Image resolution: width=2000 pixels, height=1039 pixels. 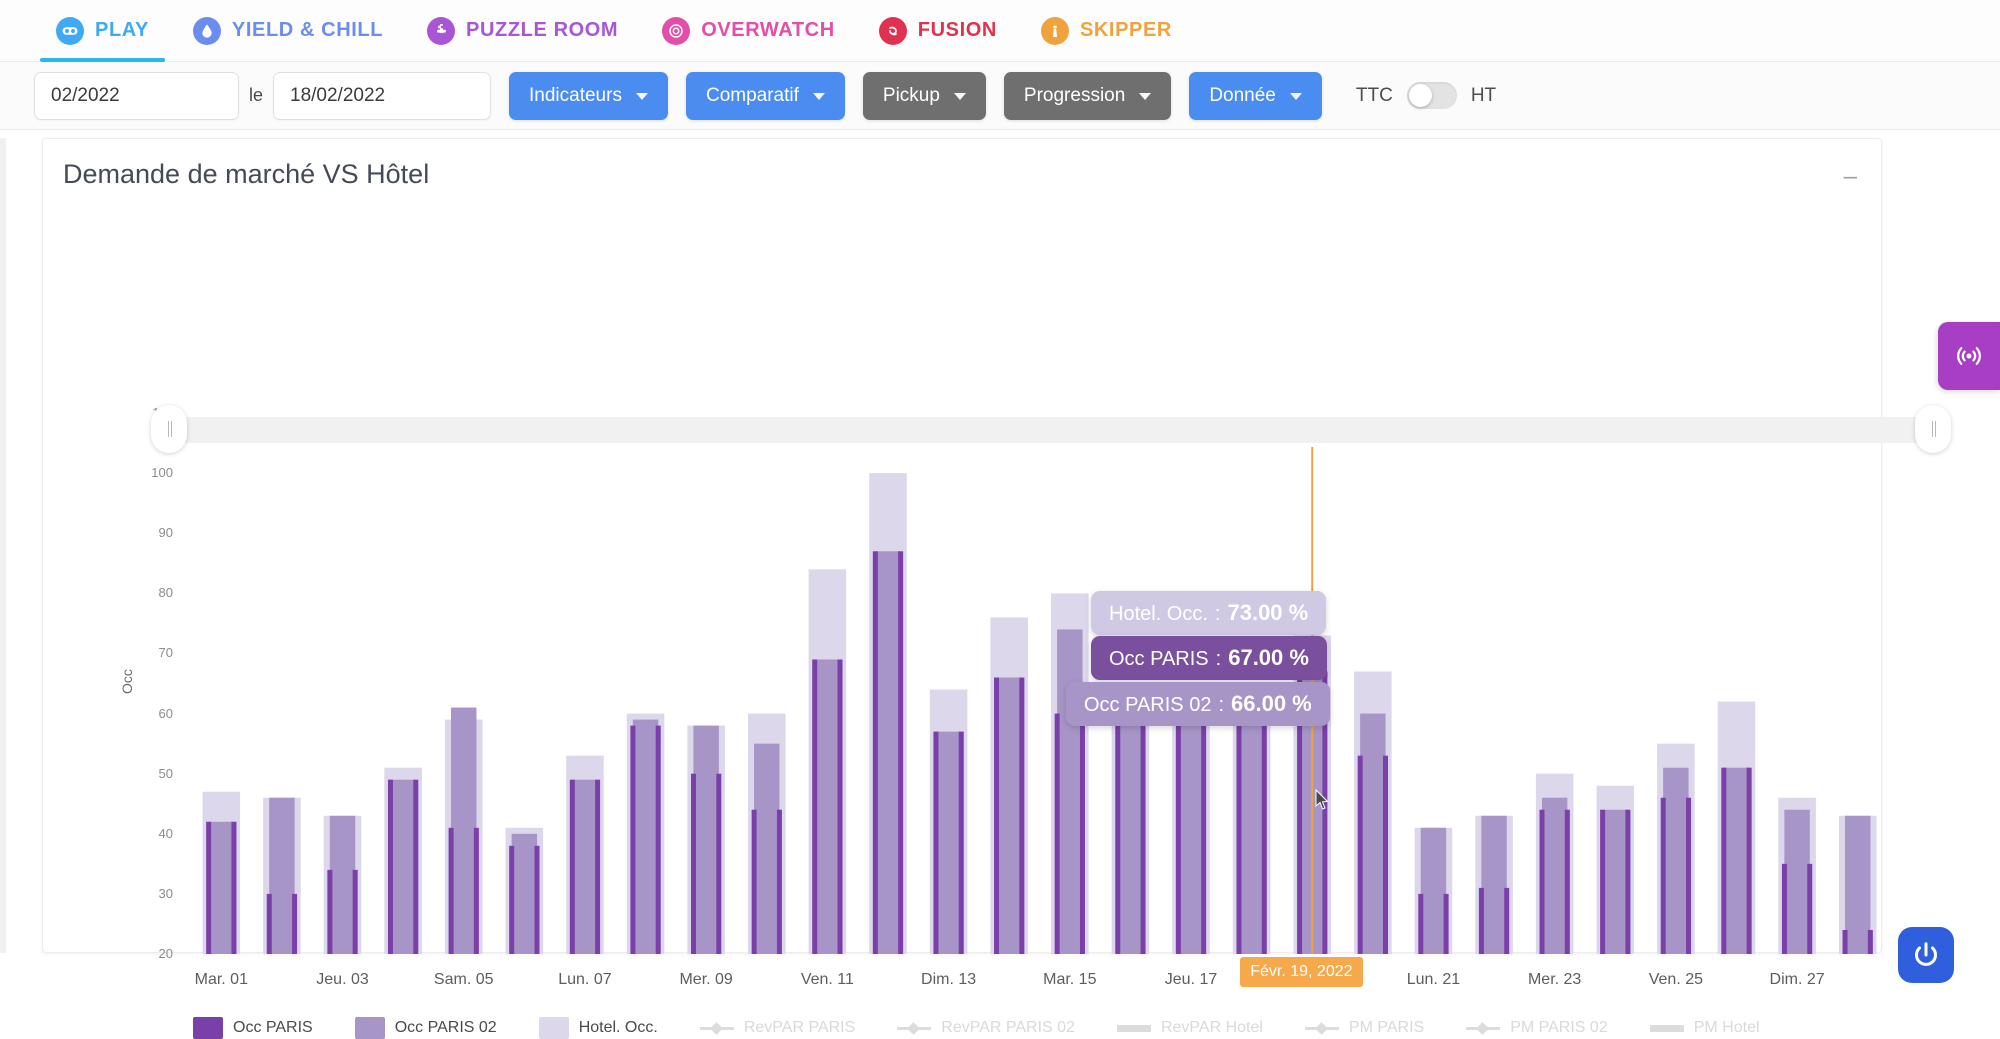 What do you see at coordinates (1850, 177) in the screenshot?
I see `collapse-button: –` at bounding box center [1850, 177].